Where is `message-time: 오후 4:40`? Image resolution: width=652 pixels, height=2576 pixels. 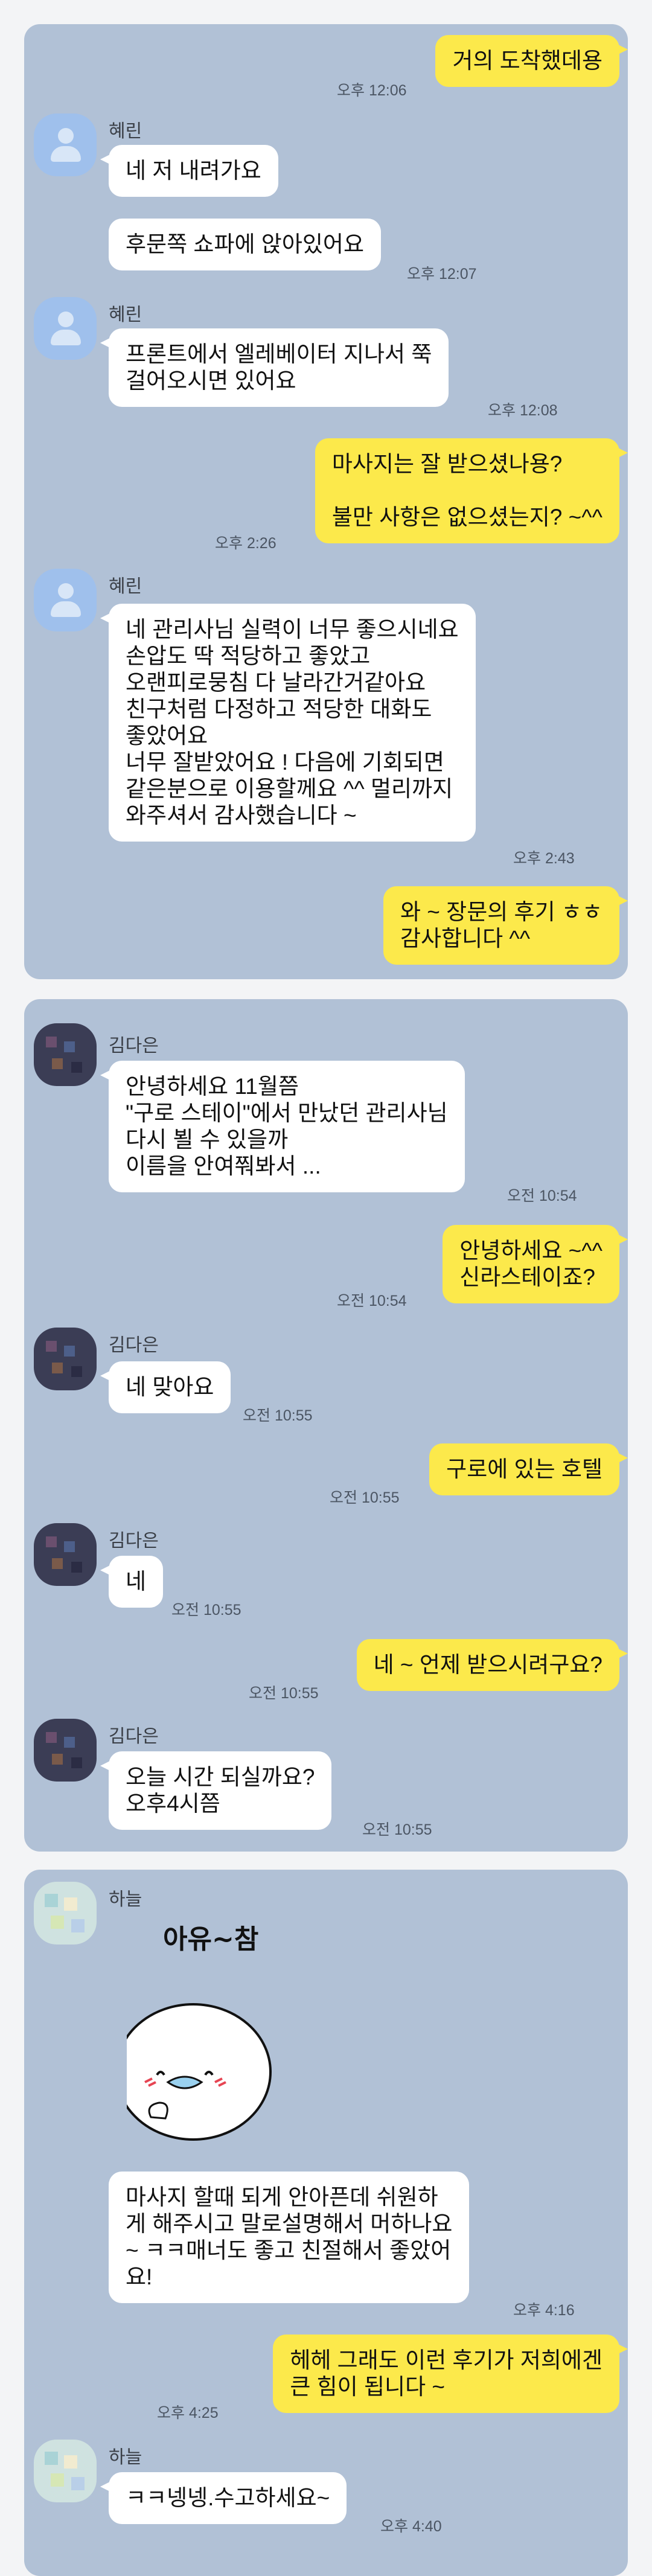
message-time: 오후 4:40 is located at coordinates (411, 2527).